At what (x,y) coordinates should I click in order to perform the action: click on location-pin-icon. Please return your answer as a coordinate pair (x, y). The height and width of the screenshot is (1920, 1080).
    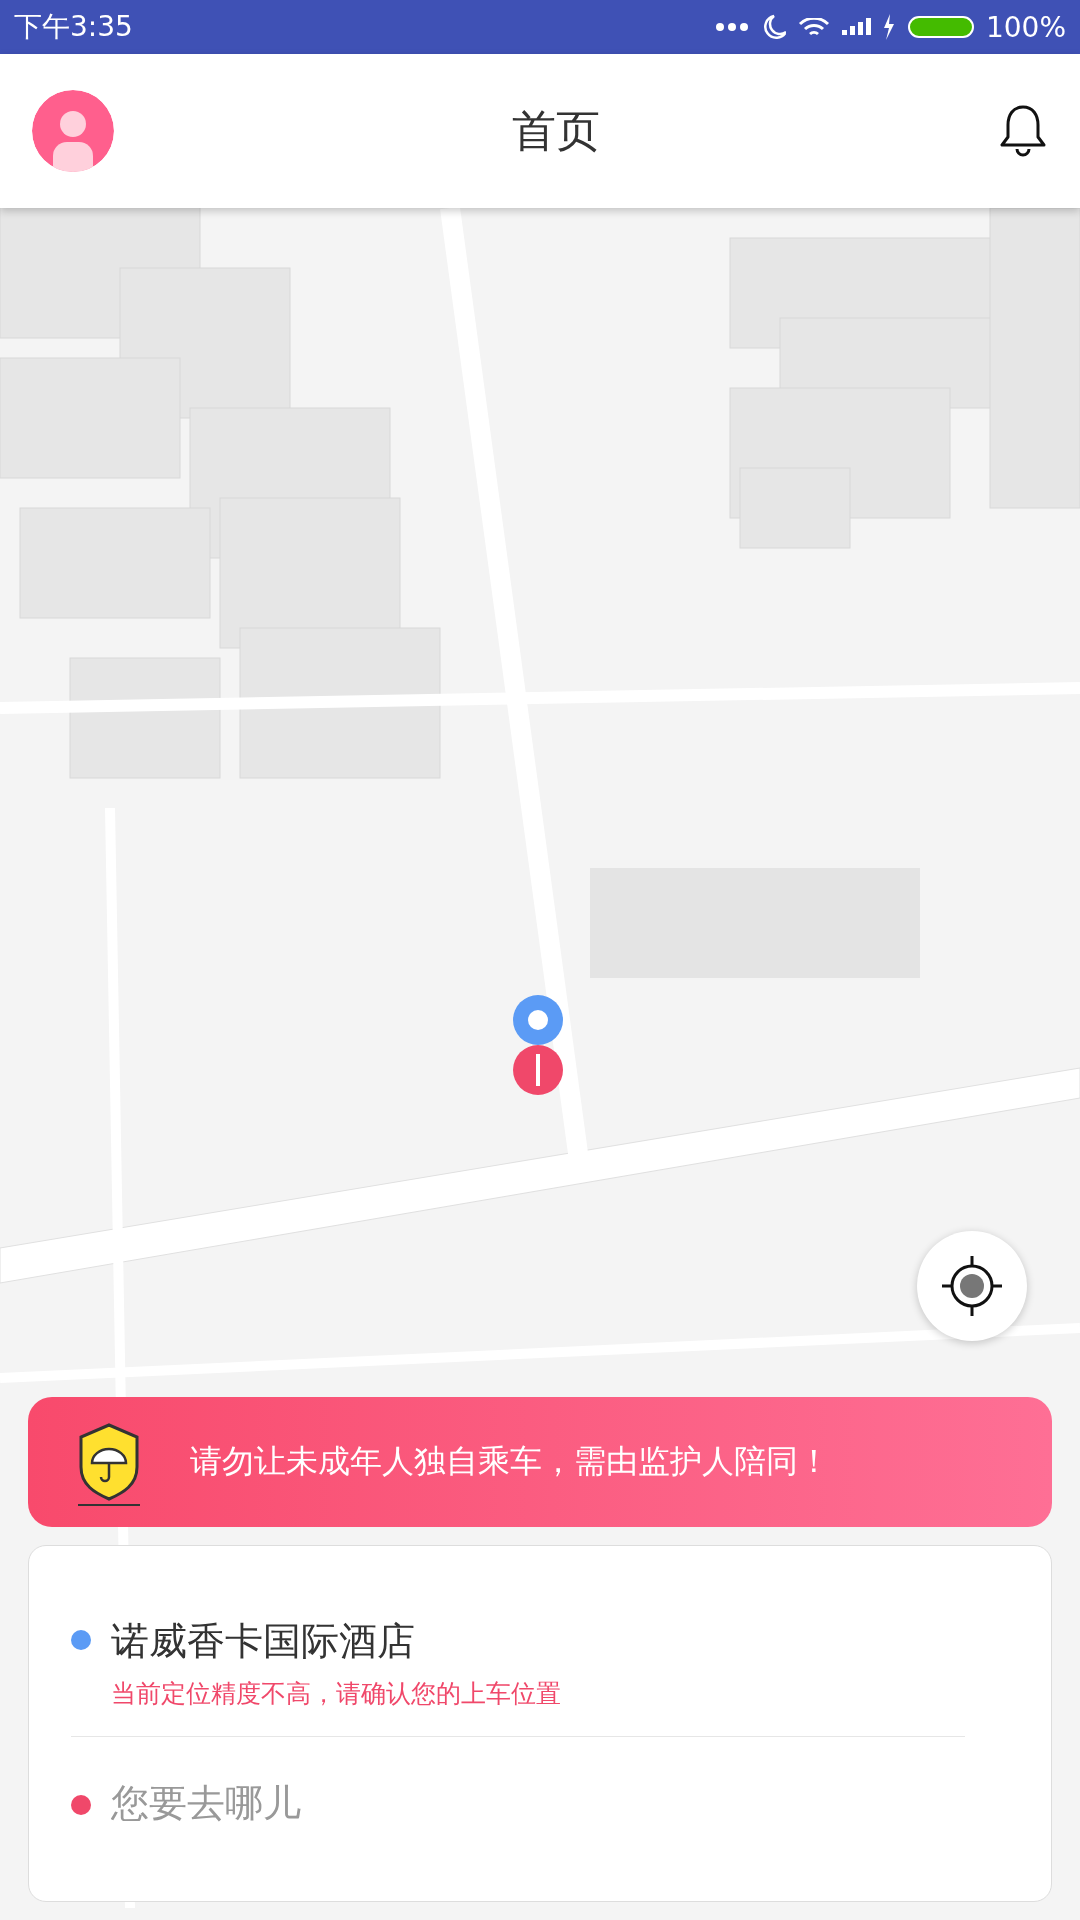
    Looking at the image, I should click on (538, 1046).